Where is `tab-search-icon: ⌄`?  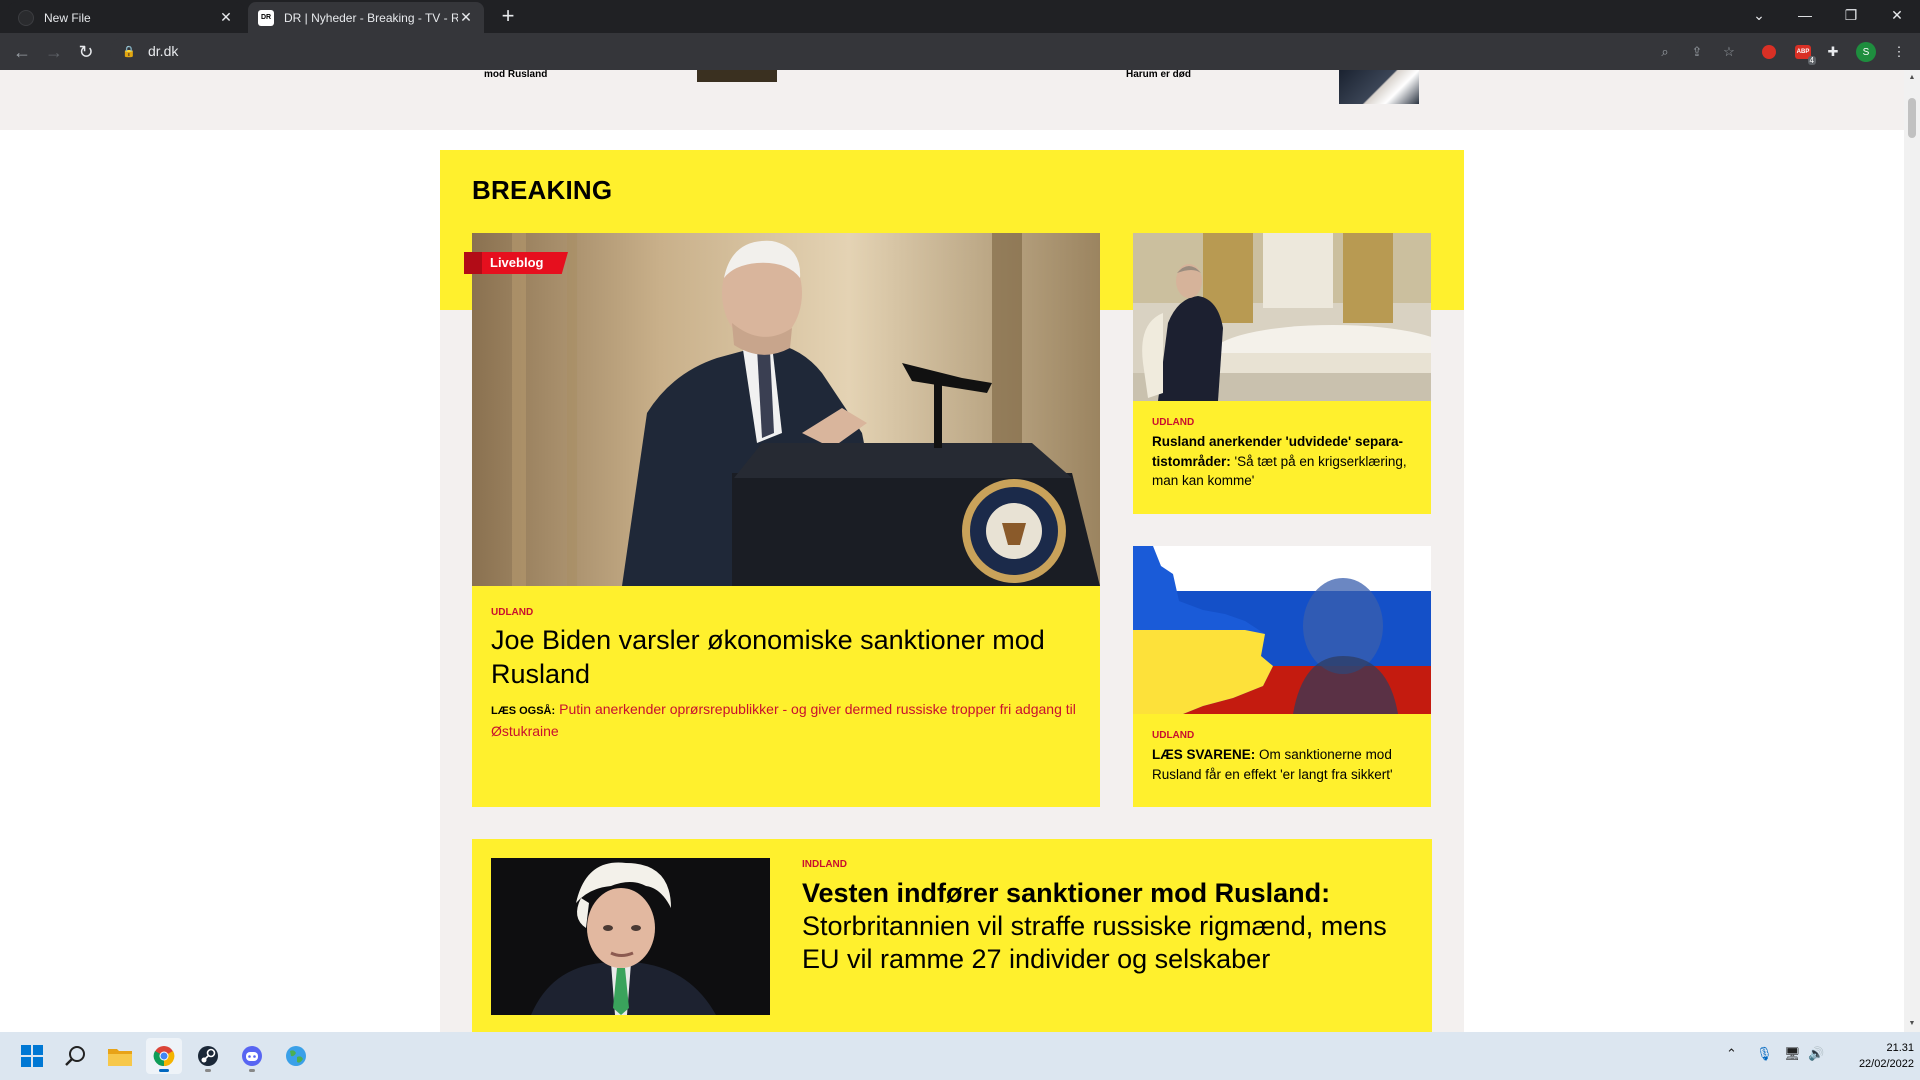
tab-search-icon: ⌄ is located at coordinates (1759, 15).